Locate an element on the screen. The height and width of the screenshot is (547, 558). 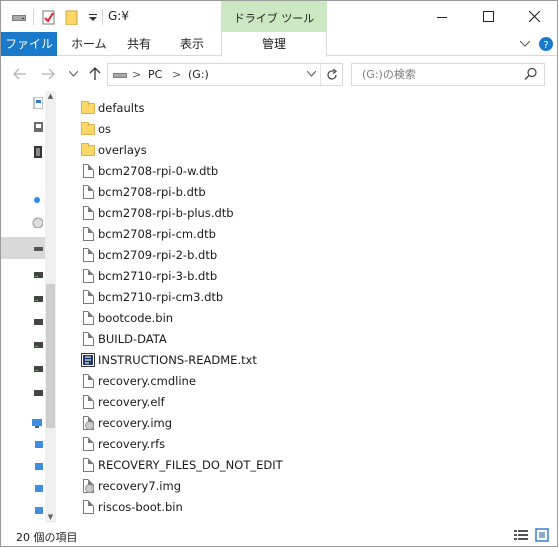
back-button is located at coordinates (20, 74).